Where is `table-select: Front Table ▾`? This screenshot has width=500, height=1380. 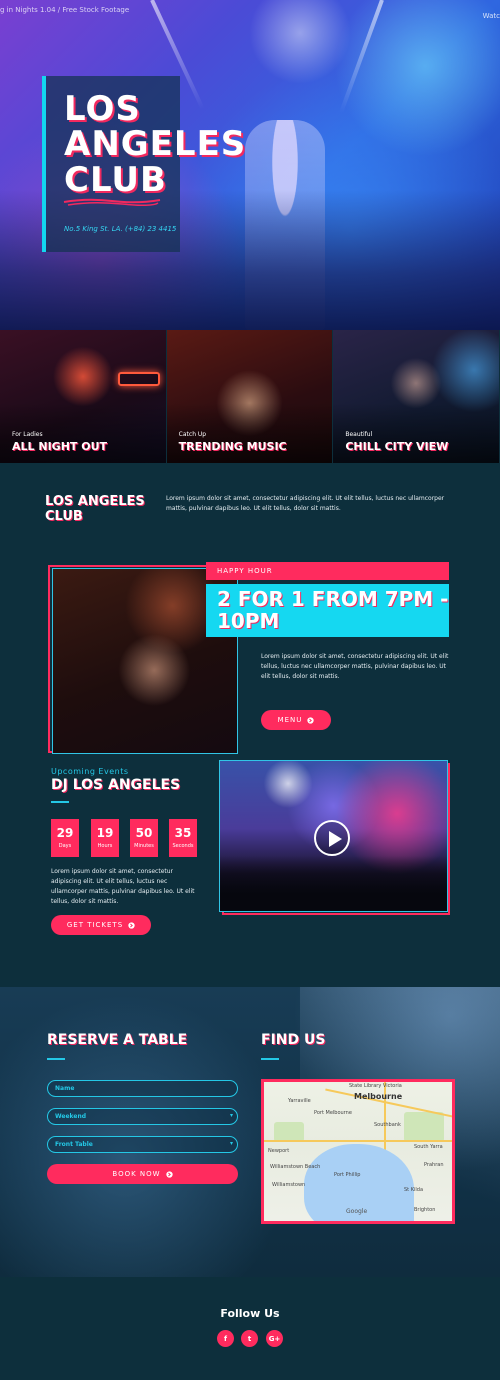
table-select: Front Table ▾ is located at coordinates (142, 1144).